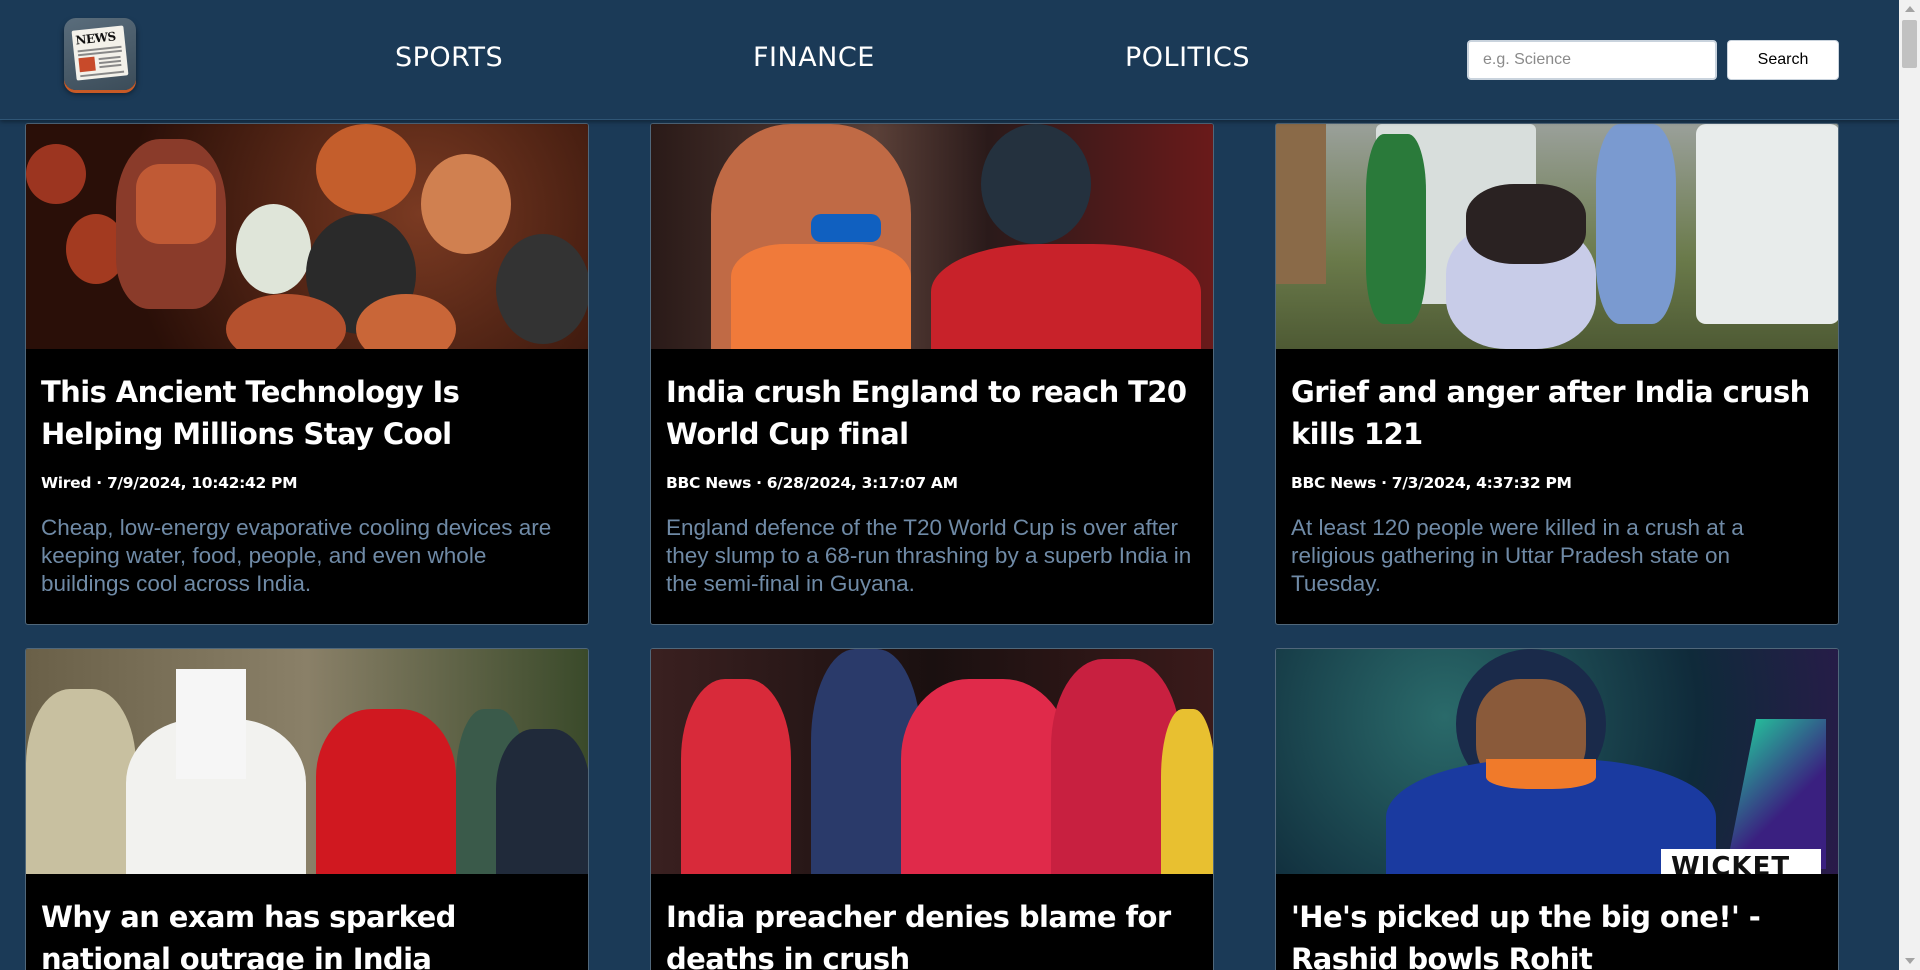 The width and height of the screenshot is (1920, 970). I want to click on article-meta: BBC News · 7/3/2024, 4:37:32 PM, so click(1431, 483).